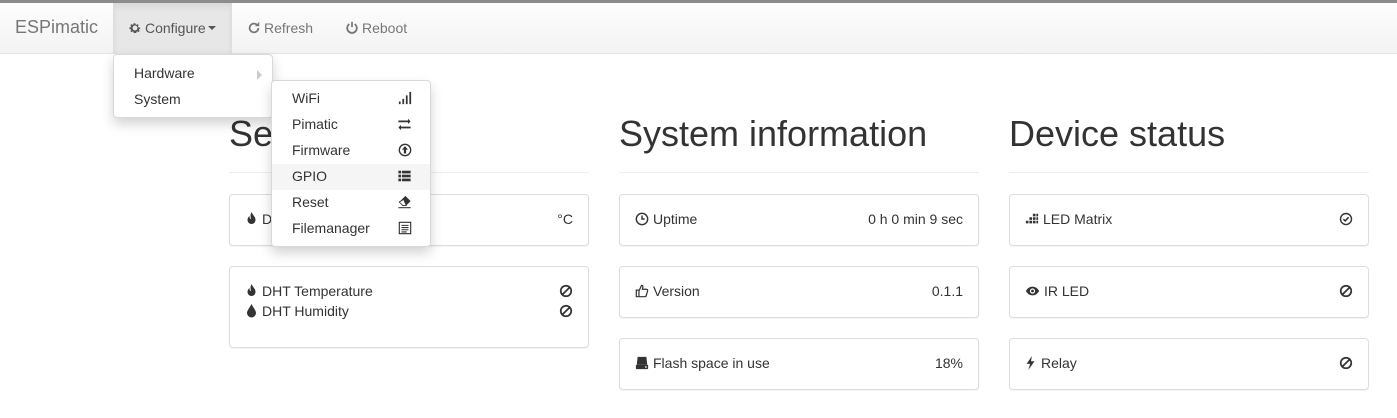 The image size is (1397, 418). I want to click on refresh-label: Refresh, so click(289, 28).